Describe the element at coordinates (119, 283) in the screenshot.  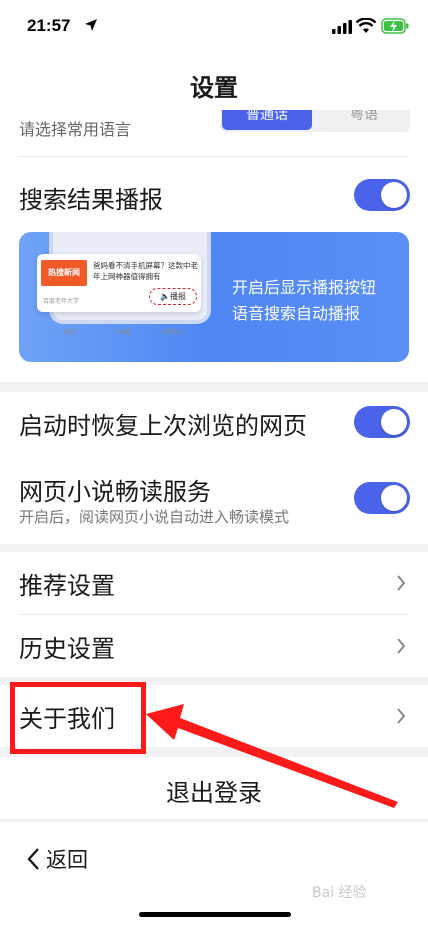
I see `notification-card: 热搜新闻 爸妈看不清手机屏幕？这款中老年上网神器值得拥有 百度老年大学 🔈播报` at that location.